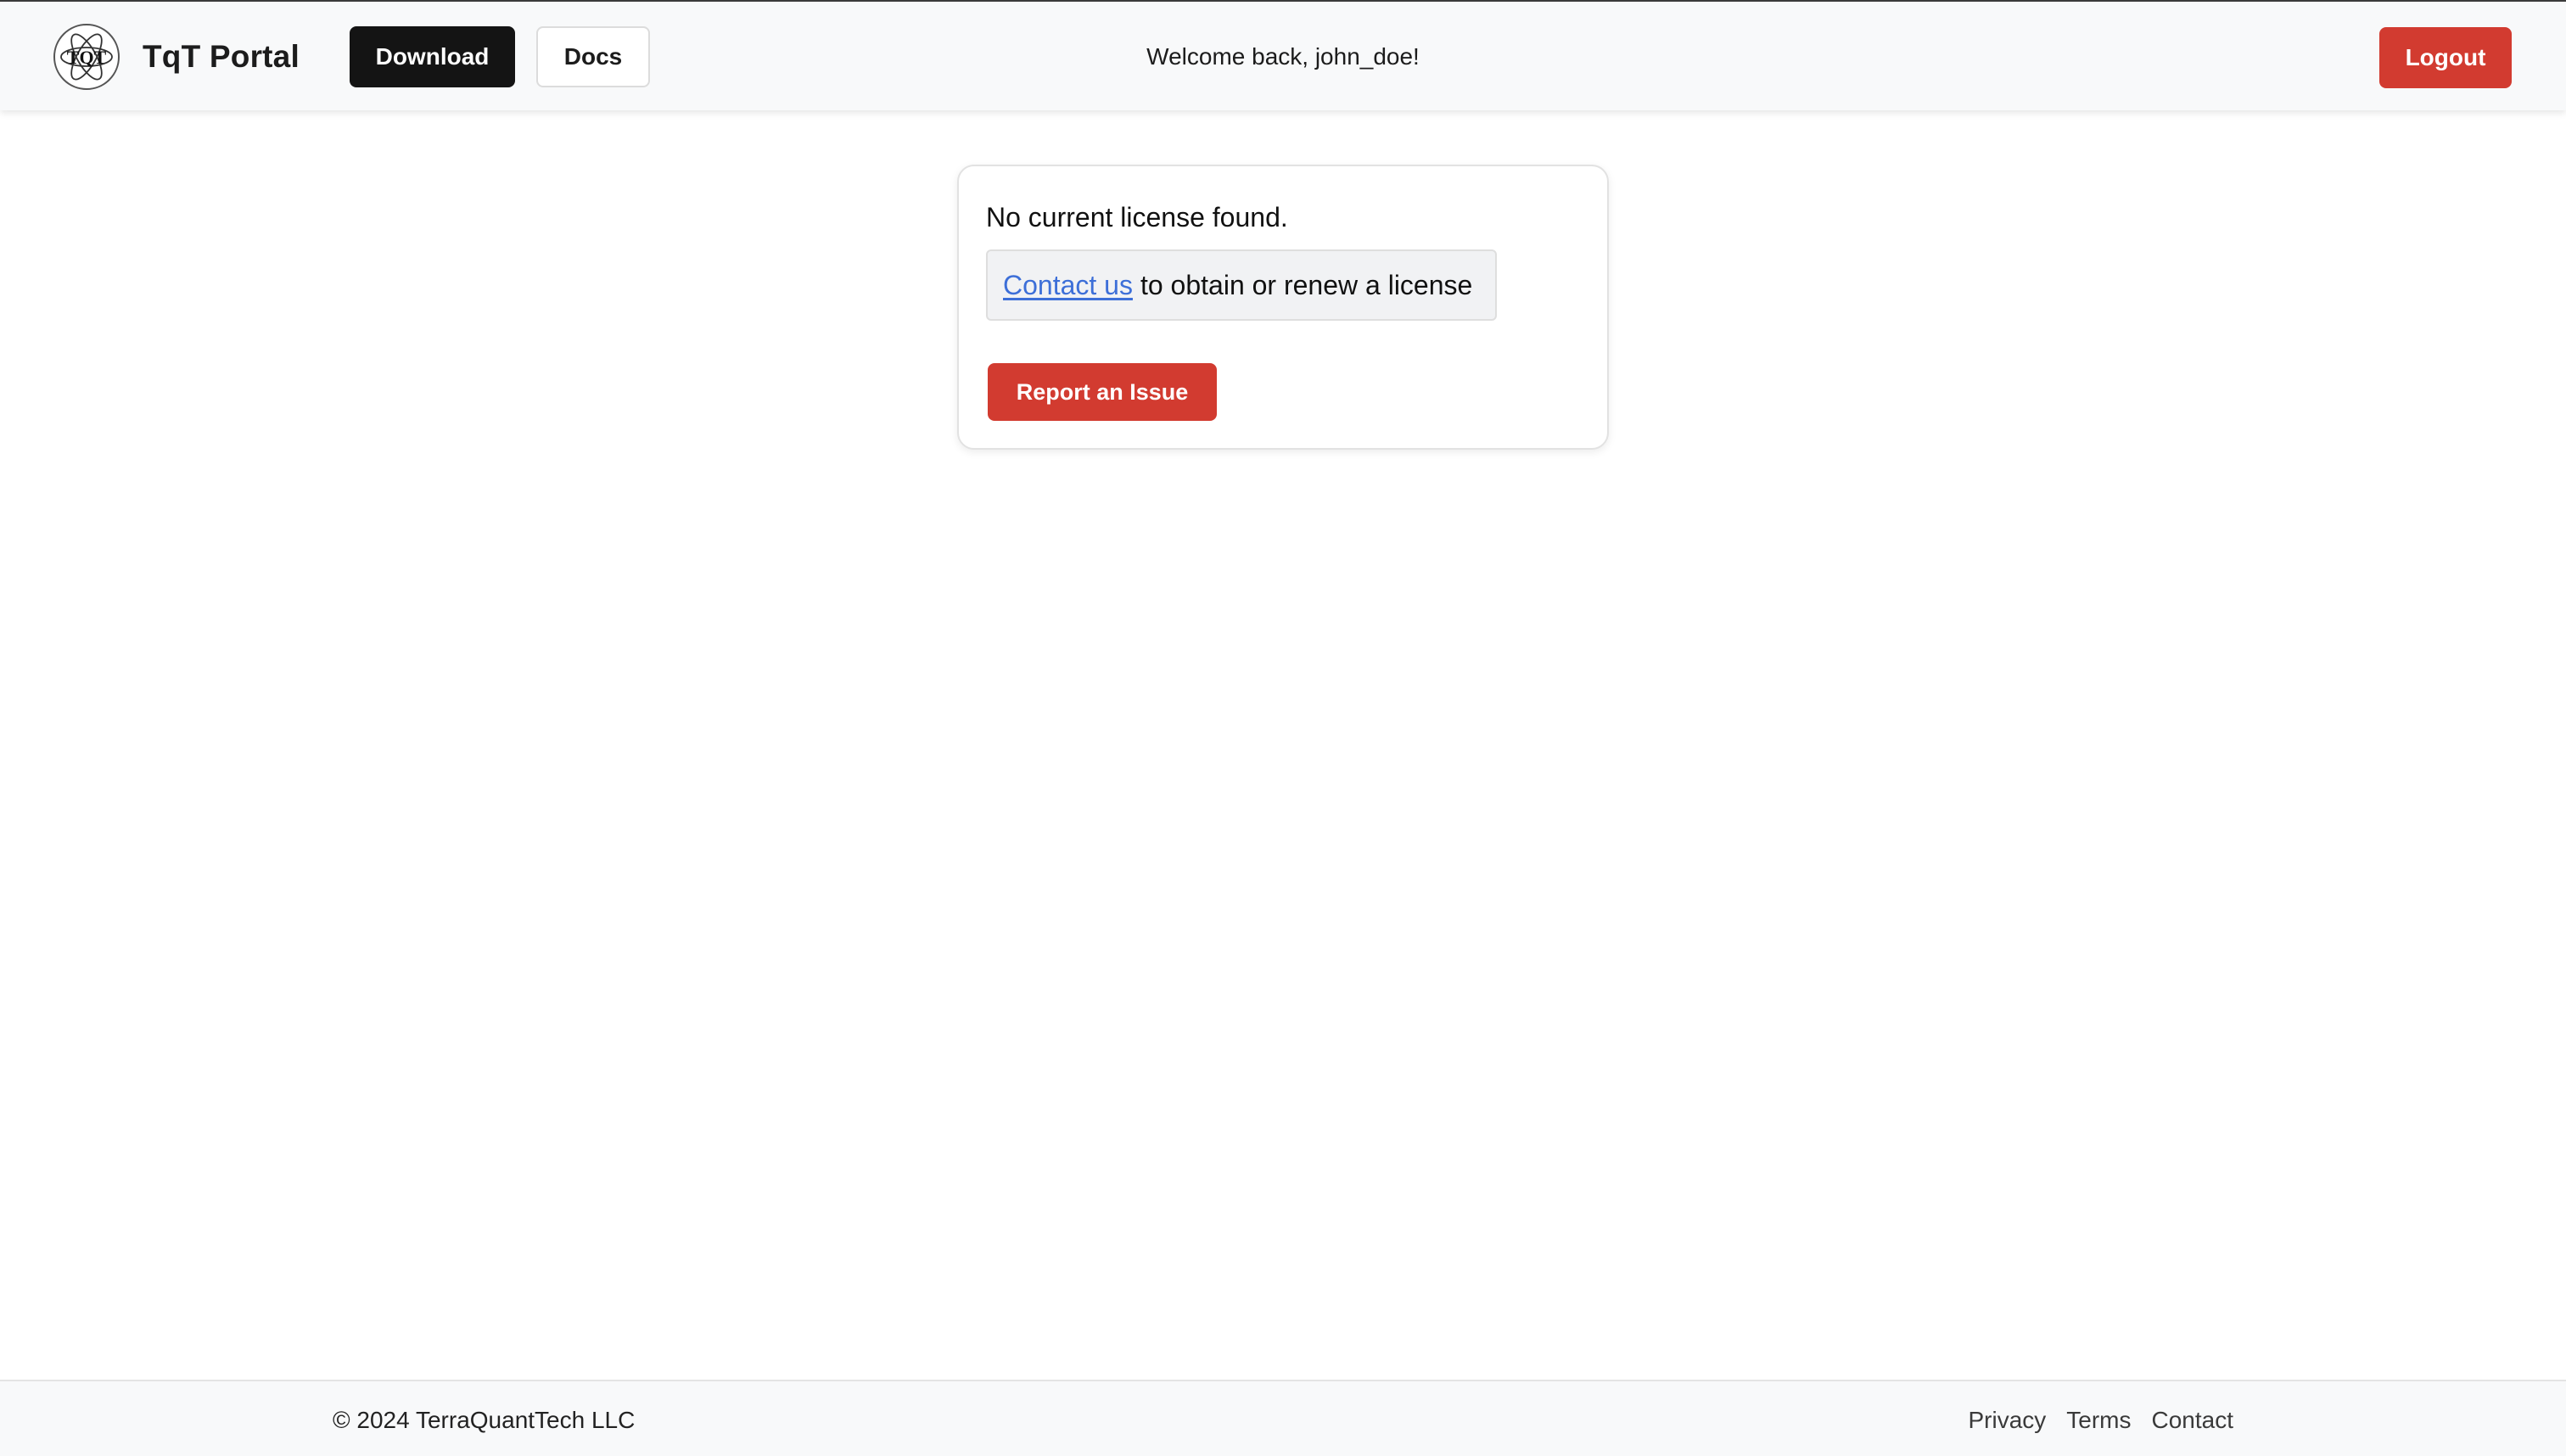 Image resolution: width=2566 pixels, height=1456 pixels. What do you see at coordinates (2193, 1420) in the screenshot?
I see `footer-link-contact: Contact` at bounding box center [2193, 1420].